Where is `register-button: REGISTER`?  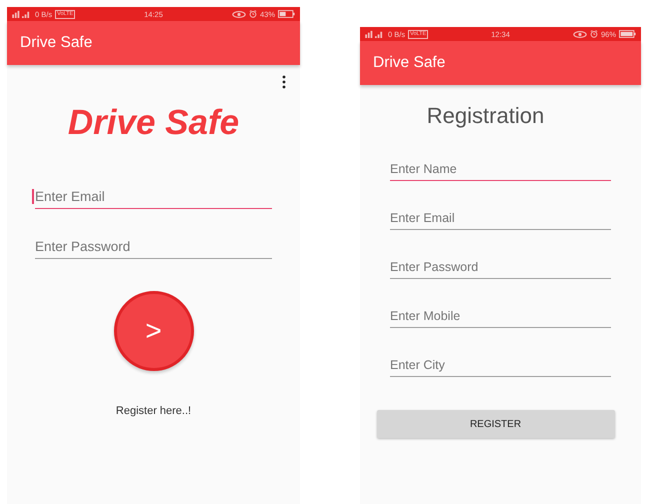 register-button: REGISTER is located at coordinates (495, 424).